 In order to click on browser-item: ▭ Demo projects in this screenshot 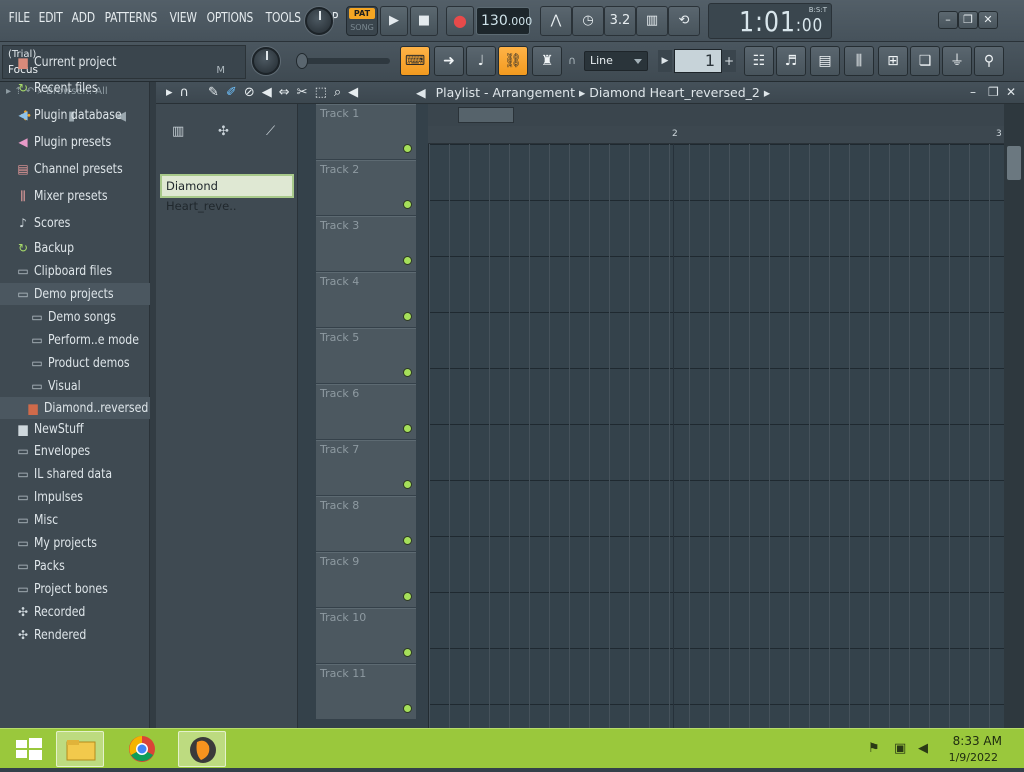, I will do `click(75, 294)`.